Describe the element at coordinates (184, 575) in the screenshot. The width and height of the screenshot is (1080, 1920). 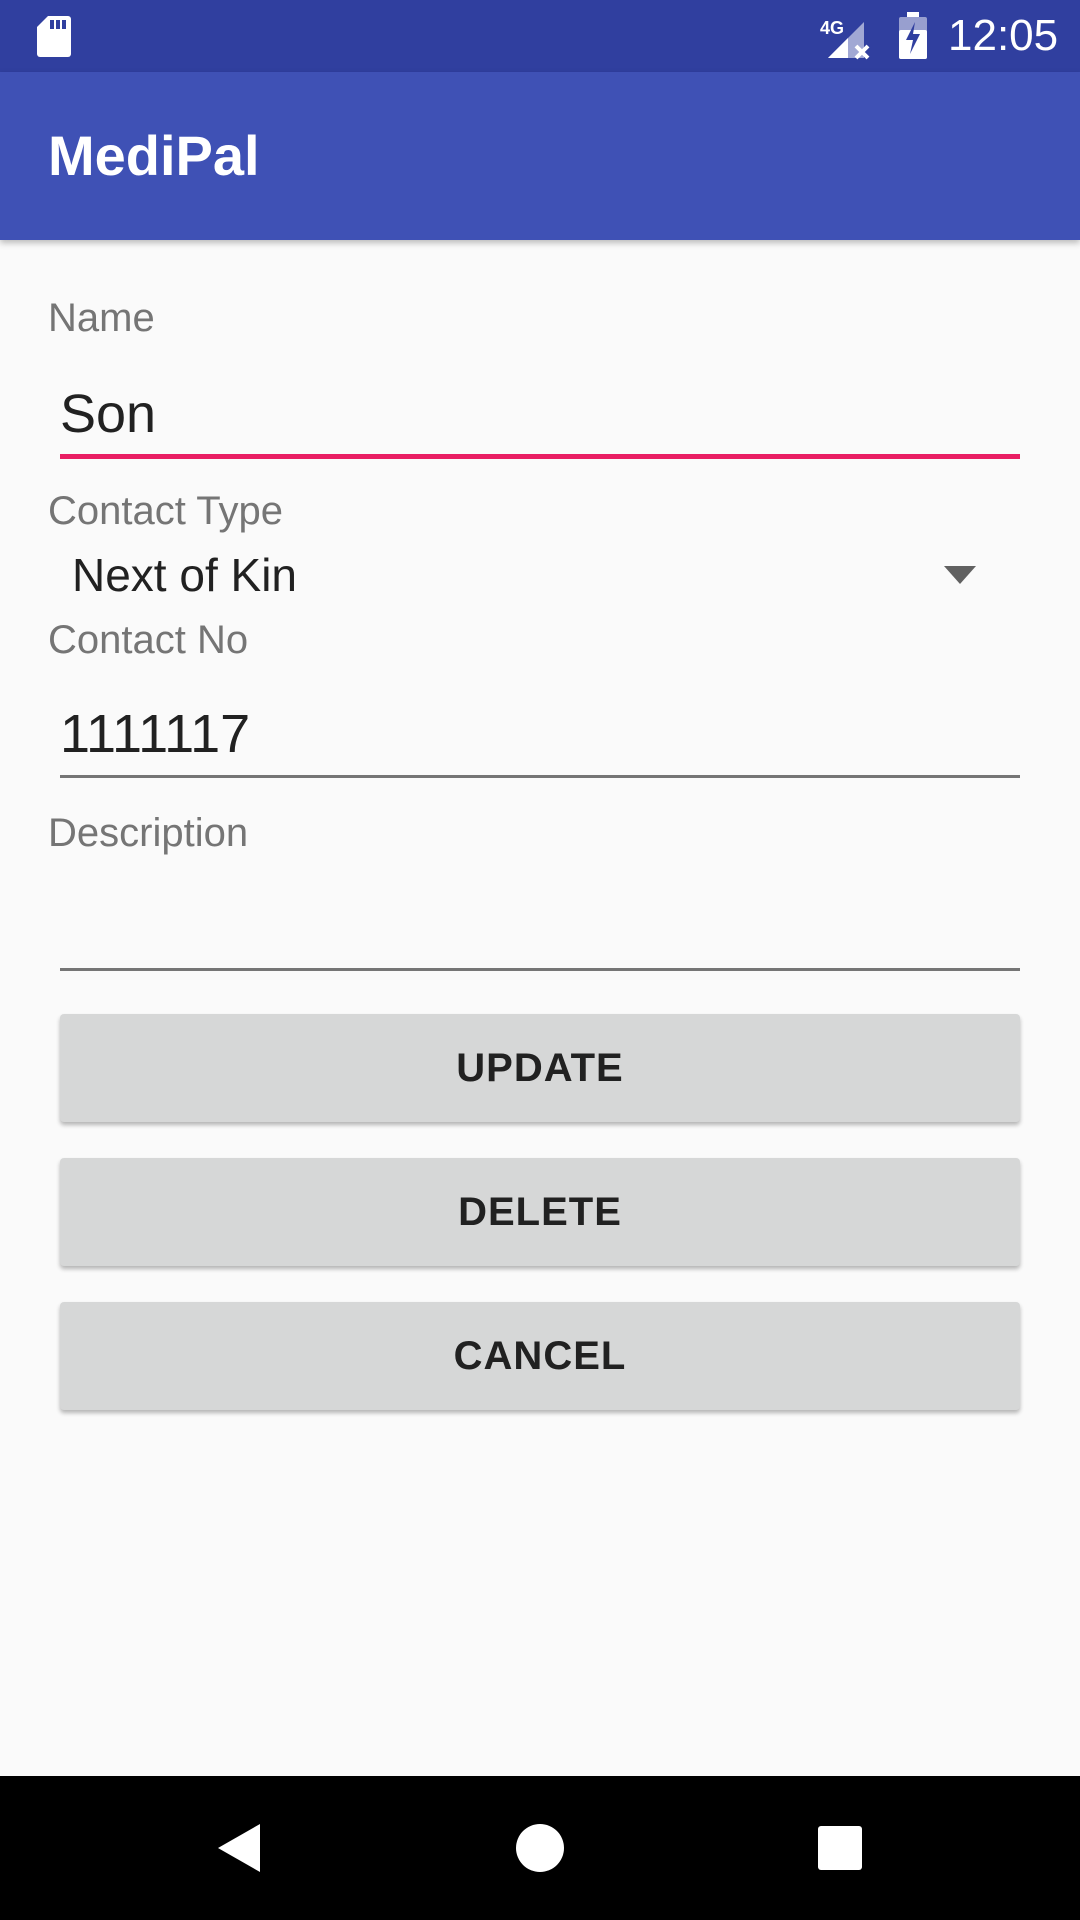
I see `contact-type-selected: Next of Kin` at that location.